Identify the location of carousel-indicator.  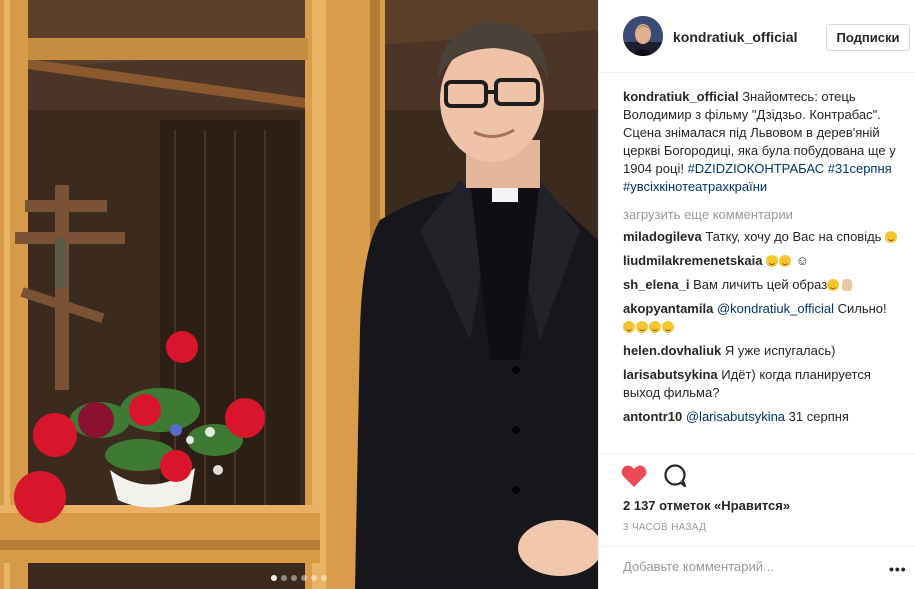
(299, 578).